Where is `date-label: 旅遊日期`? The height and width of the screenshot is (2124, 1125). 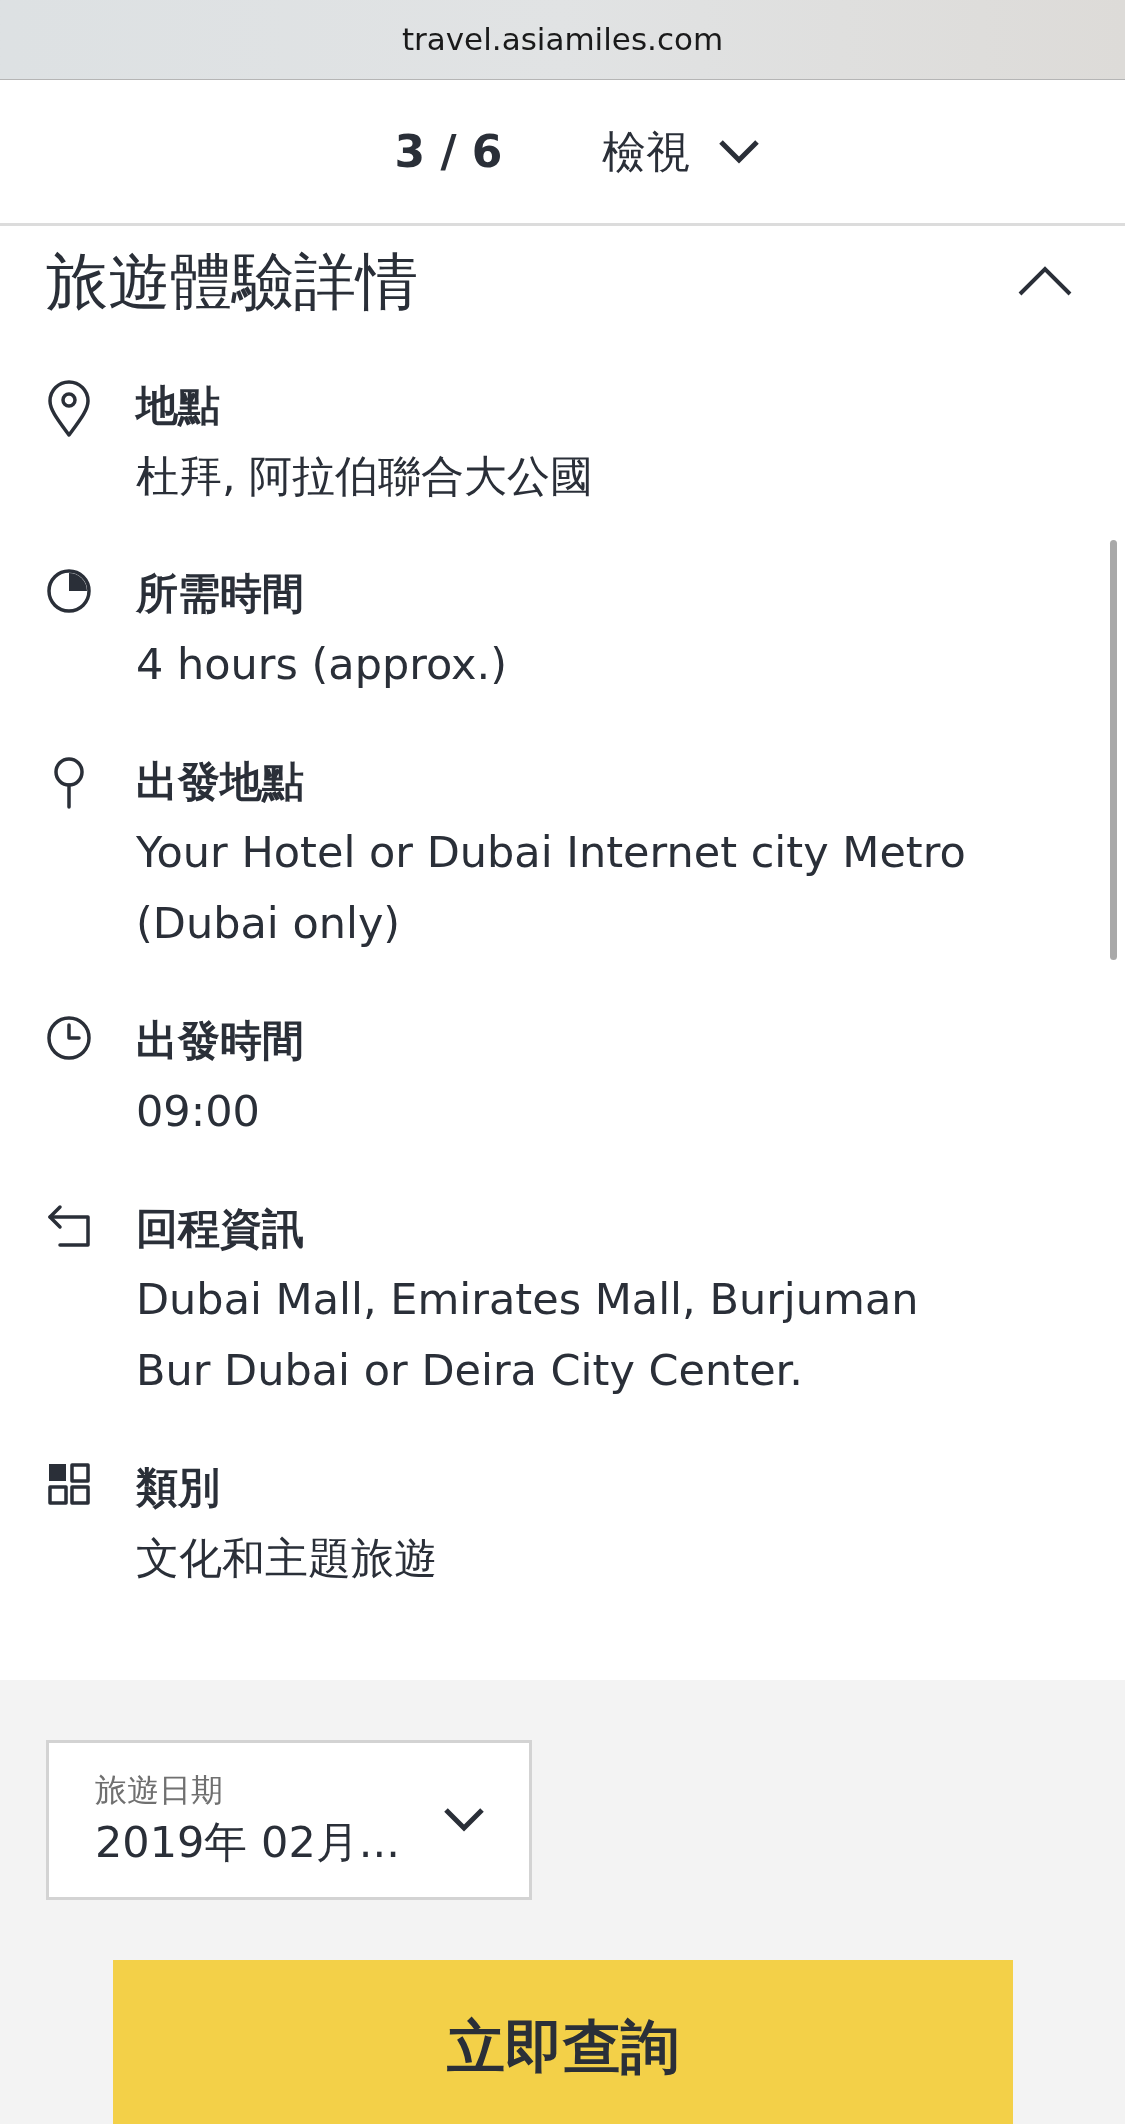 date-label: 旅遊日期 is located at coordinates (159, 1790).